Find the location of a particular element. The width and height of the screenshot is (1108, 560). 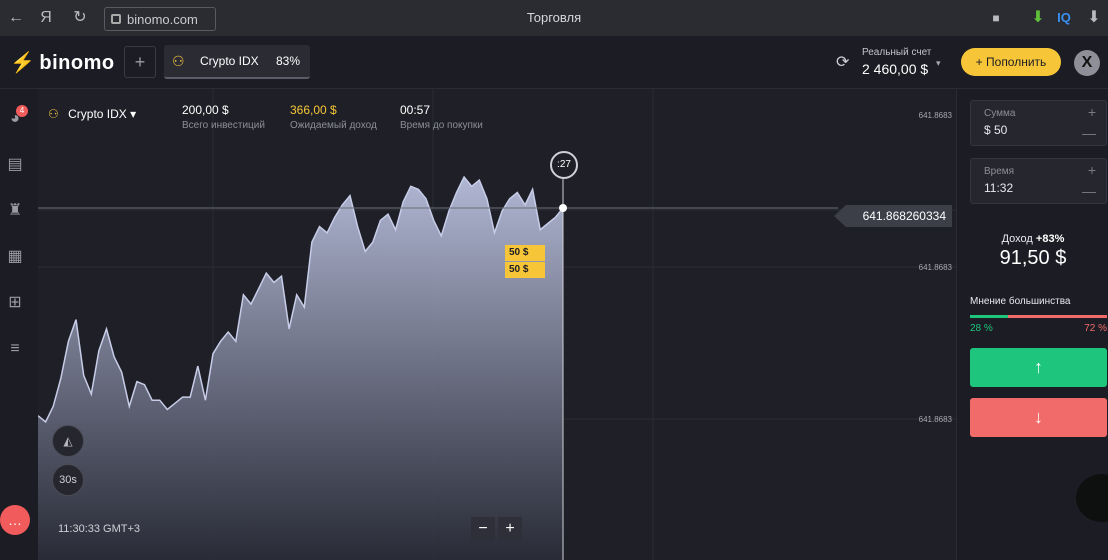

expiry-timer: :27 is located at coordinates (564, 165).